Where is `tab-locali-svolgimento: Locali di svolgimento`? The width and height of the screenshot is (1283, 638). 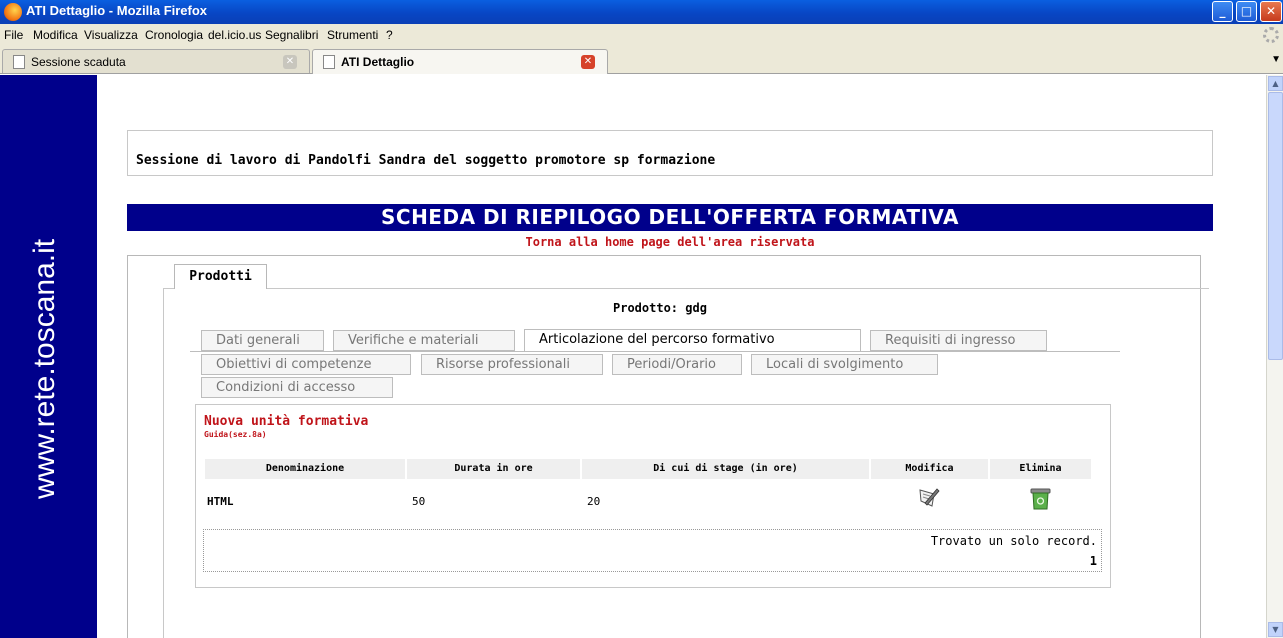 tab-locali-svolgimento: Locali di svolgimento is located at coordinates (844, 364).